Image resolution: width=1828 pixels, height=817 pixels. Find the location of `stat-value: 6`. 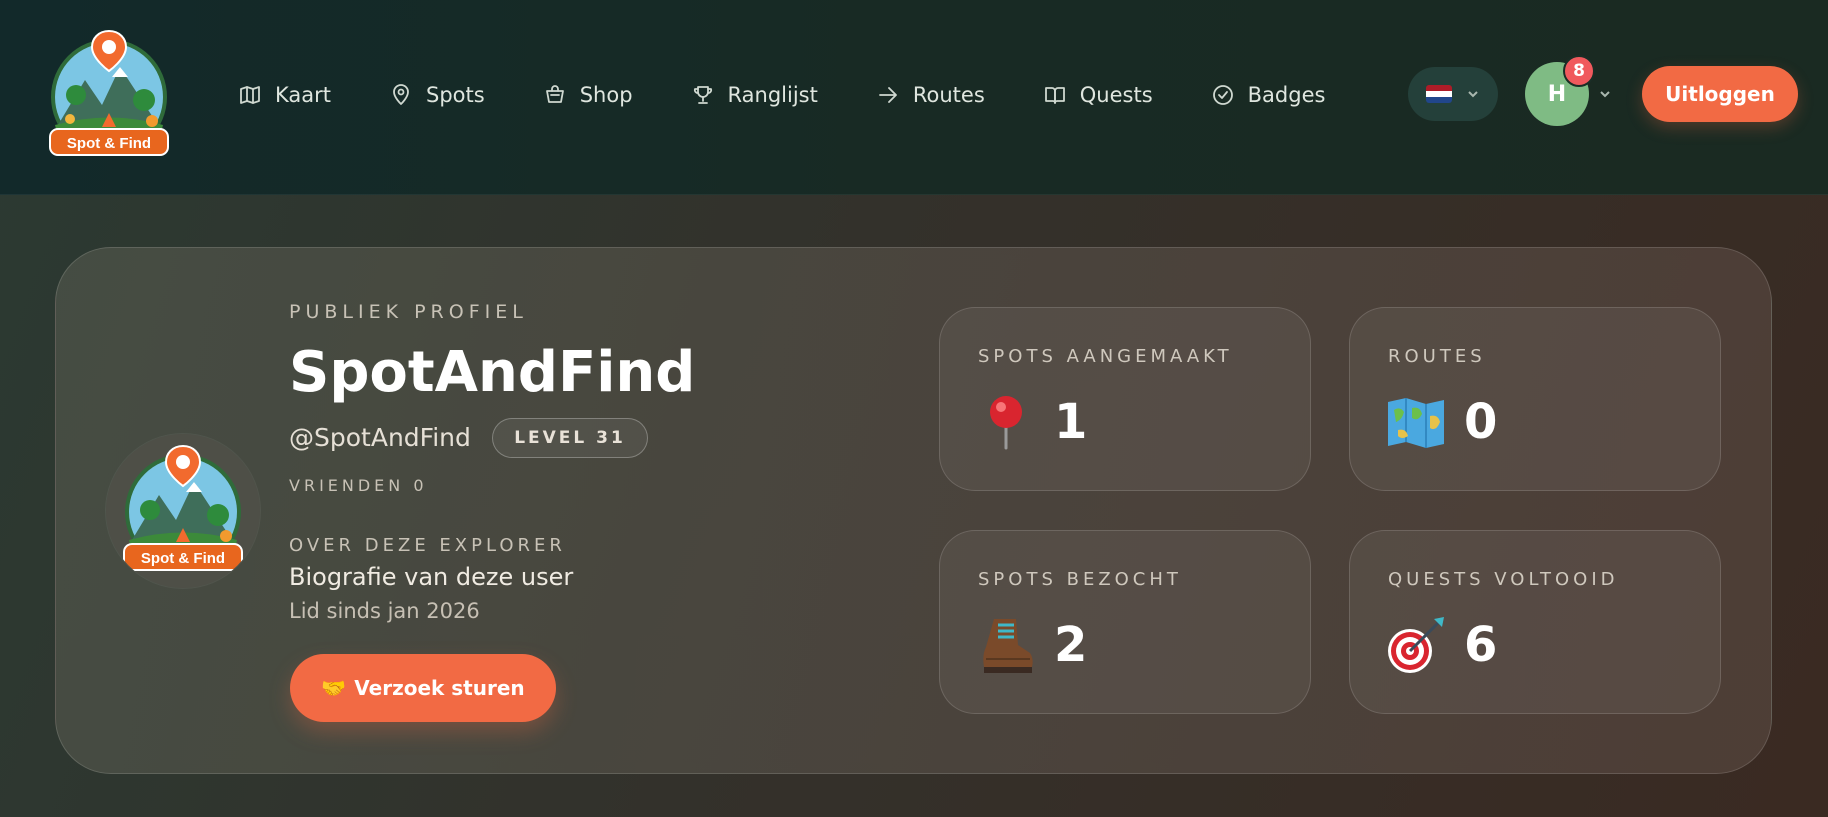

stat-value: 6 is located at coordinates (1481, 645).